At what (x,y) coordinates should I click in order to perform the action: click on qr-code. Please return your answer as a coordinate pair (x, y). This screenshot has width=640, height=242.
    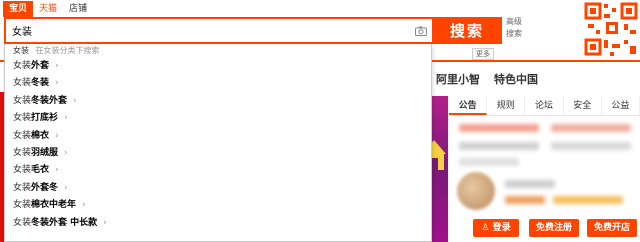
    Looking at the image, I should click on (612, 30).